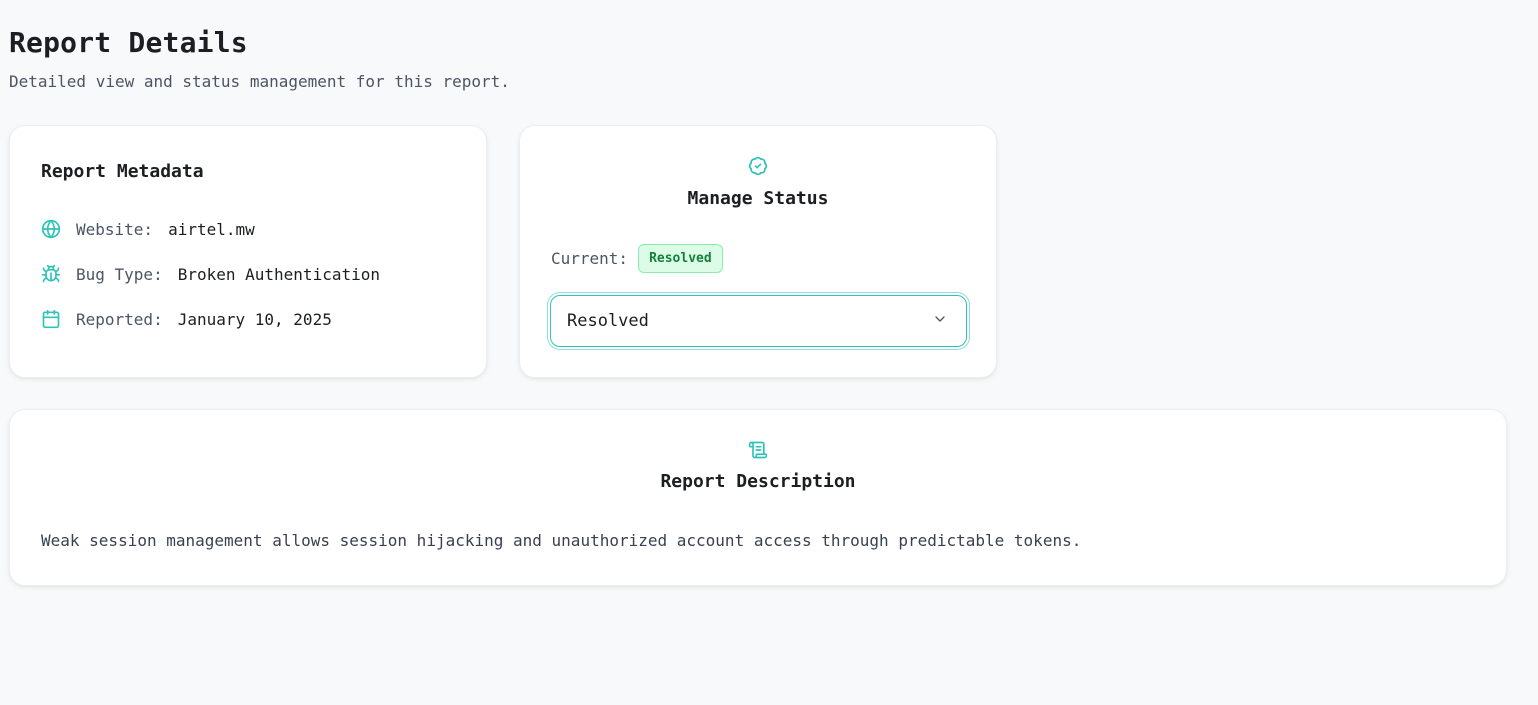 Image resolution: width=1538 pixels, height=705 pixels. Describe the element at coordinates (608, 321) in the screenshot. I see `status-select-value: Resolved` at that location.